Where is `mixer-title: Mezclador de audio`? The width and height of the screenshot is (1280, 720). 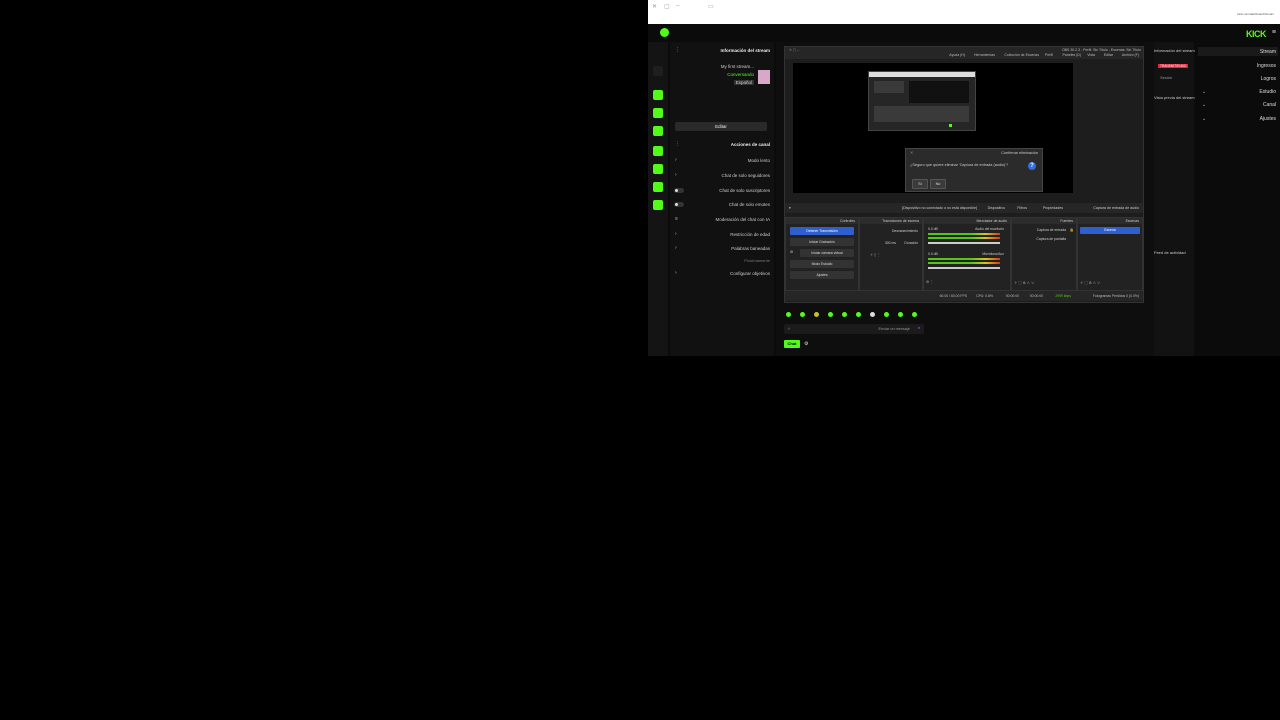 mixer-title: Mezclador de audio is located at coordinates (991, 221).